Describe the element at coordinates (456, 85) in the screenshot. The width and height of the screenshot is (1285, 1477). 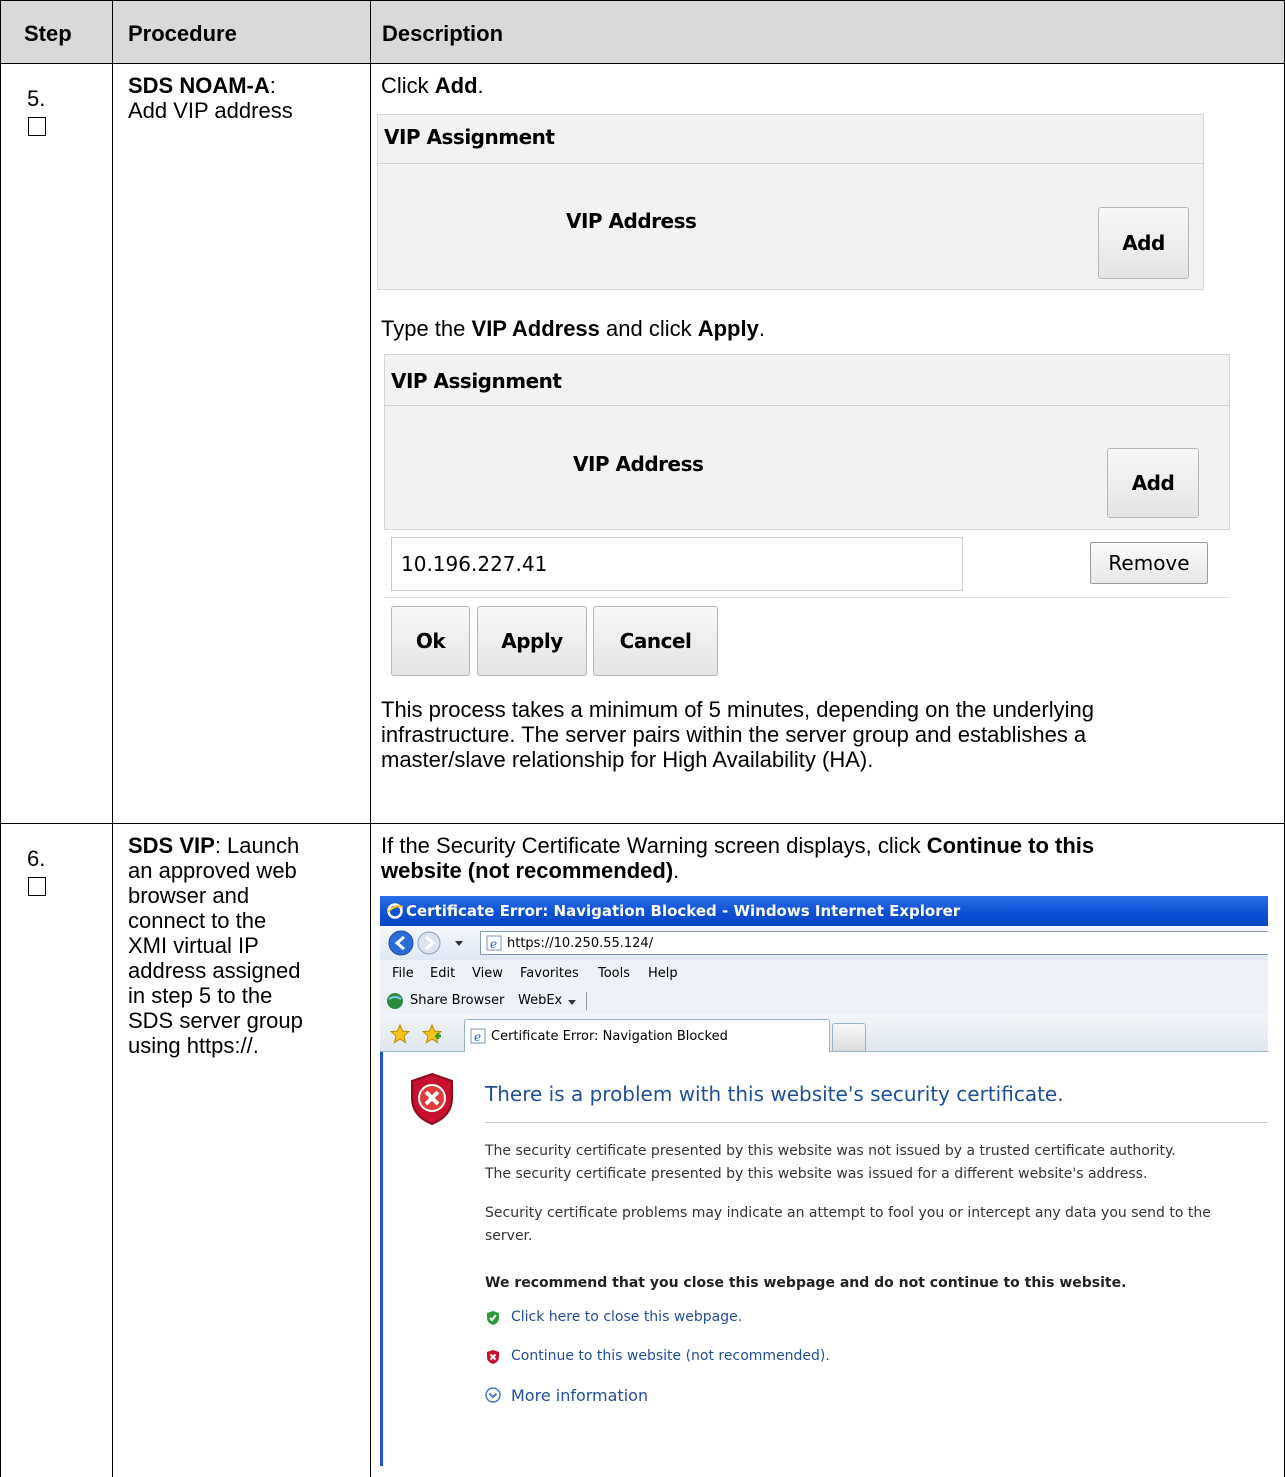
I see `instruction-bold: Add` at that location.